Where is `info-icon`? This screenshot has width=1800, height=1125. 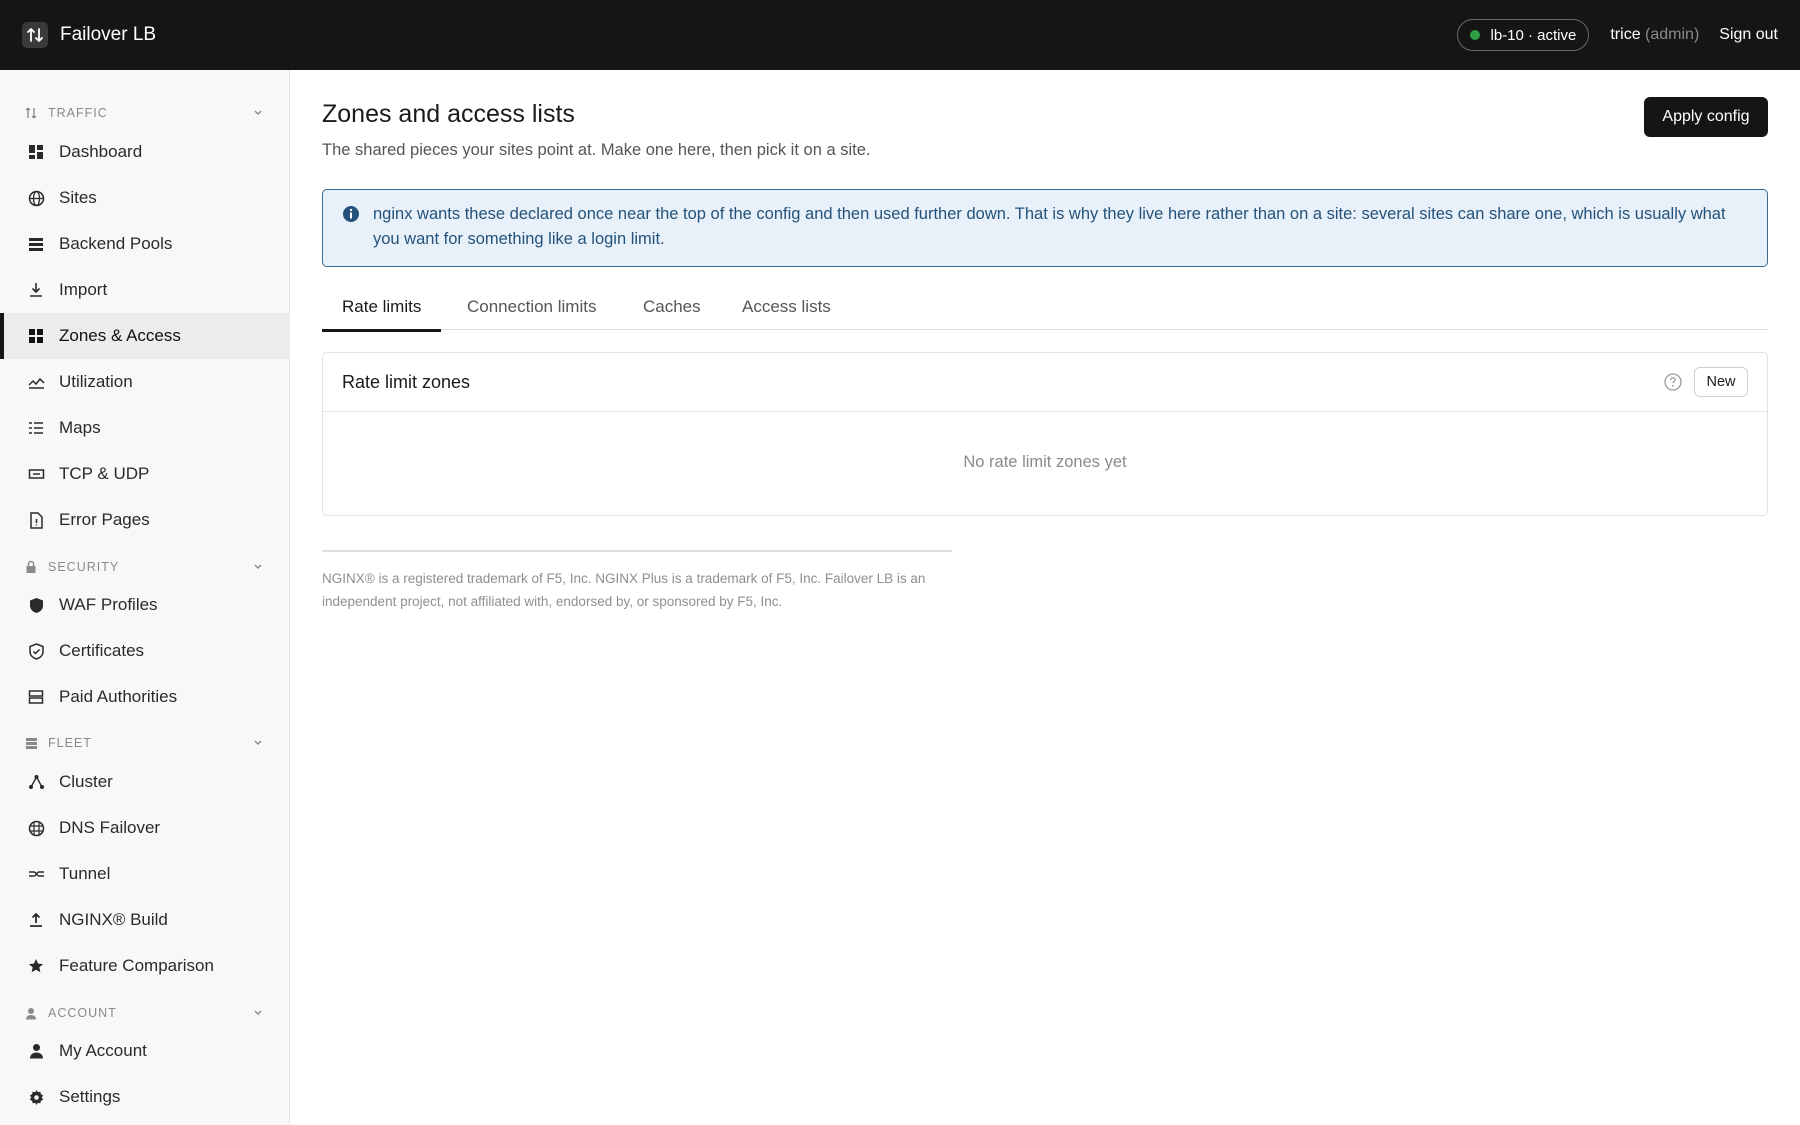 info-icon is located at coordinates (351, 214).